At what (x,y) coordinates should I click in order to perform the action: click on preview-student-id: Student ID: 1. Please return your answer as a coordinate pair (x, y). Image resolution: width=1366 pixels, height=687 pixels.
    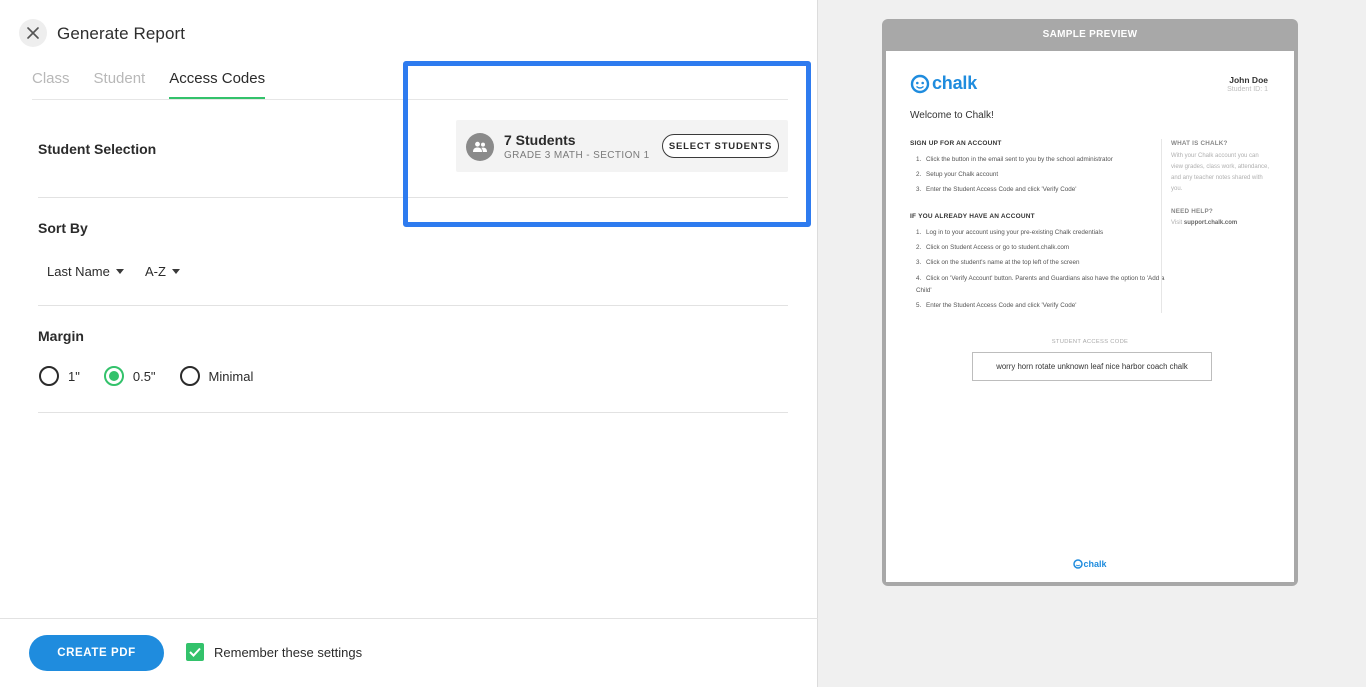
    Looking at the image, I should click on (1247, 89).